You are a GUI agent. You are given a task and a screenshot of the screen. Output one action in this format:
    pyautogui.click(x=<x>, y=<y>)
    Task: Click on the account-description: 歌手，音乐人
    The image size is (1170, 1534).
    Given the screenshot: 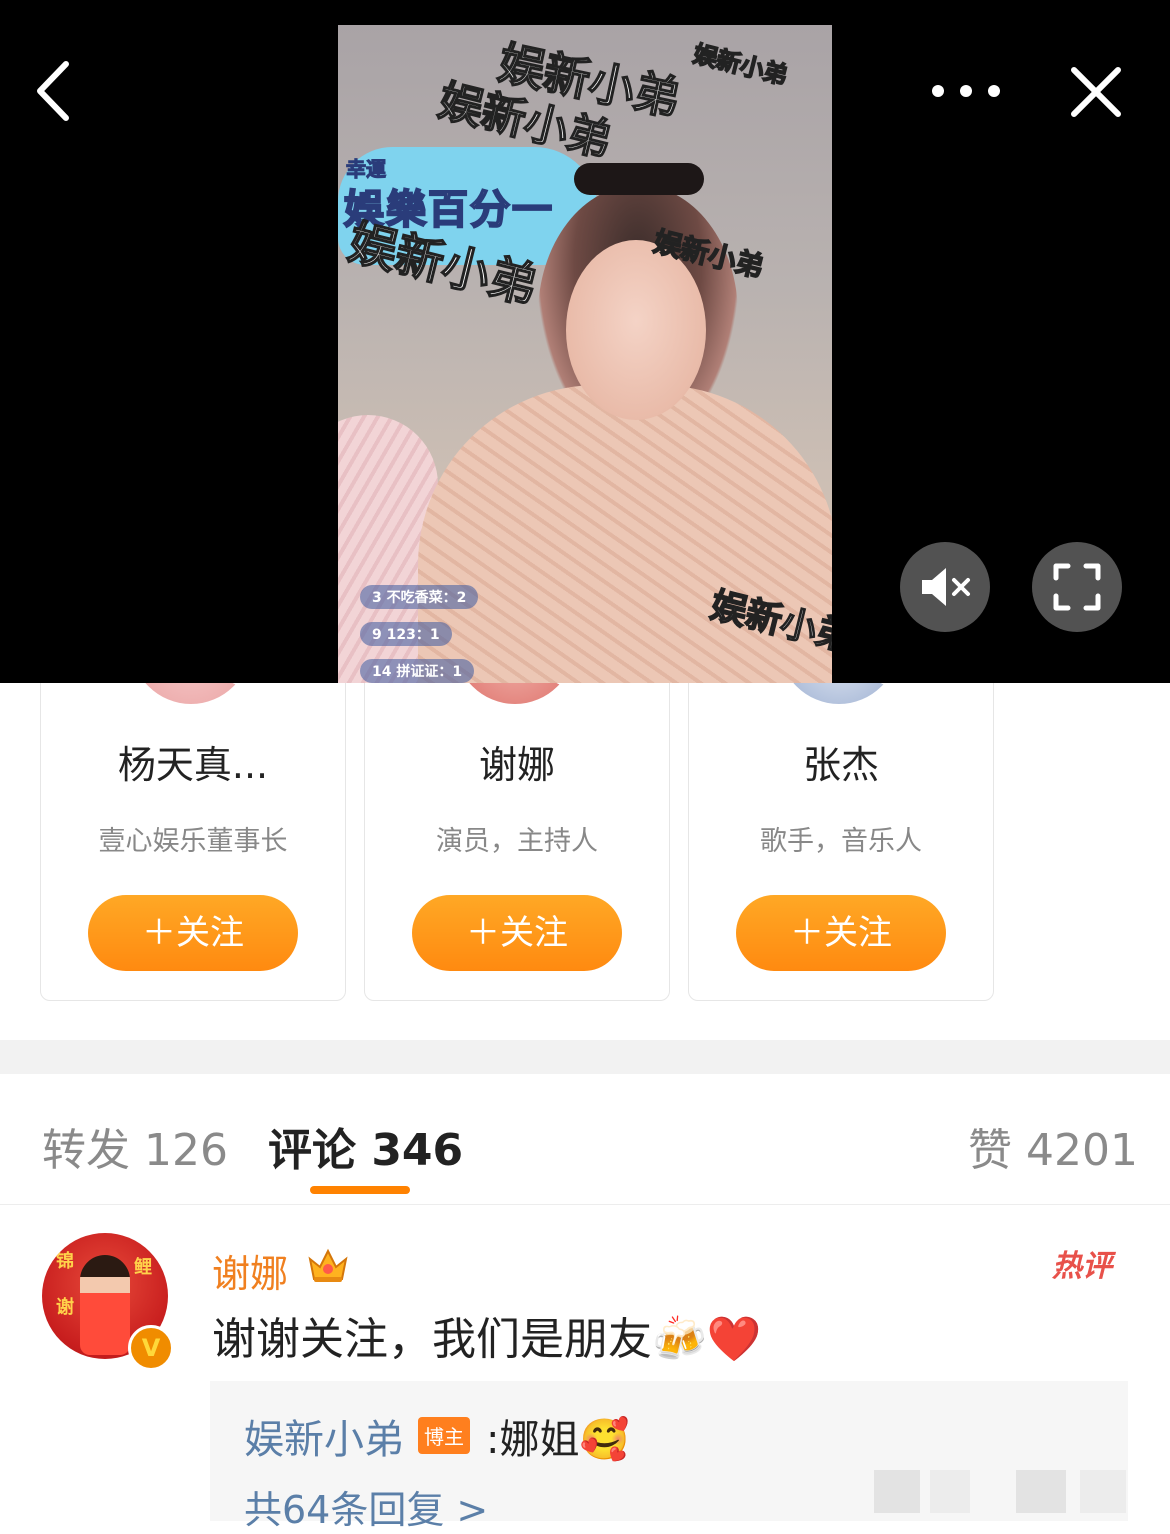 What is the action you would take?
    pyautogui.click(x=841, y=841)
    